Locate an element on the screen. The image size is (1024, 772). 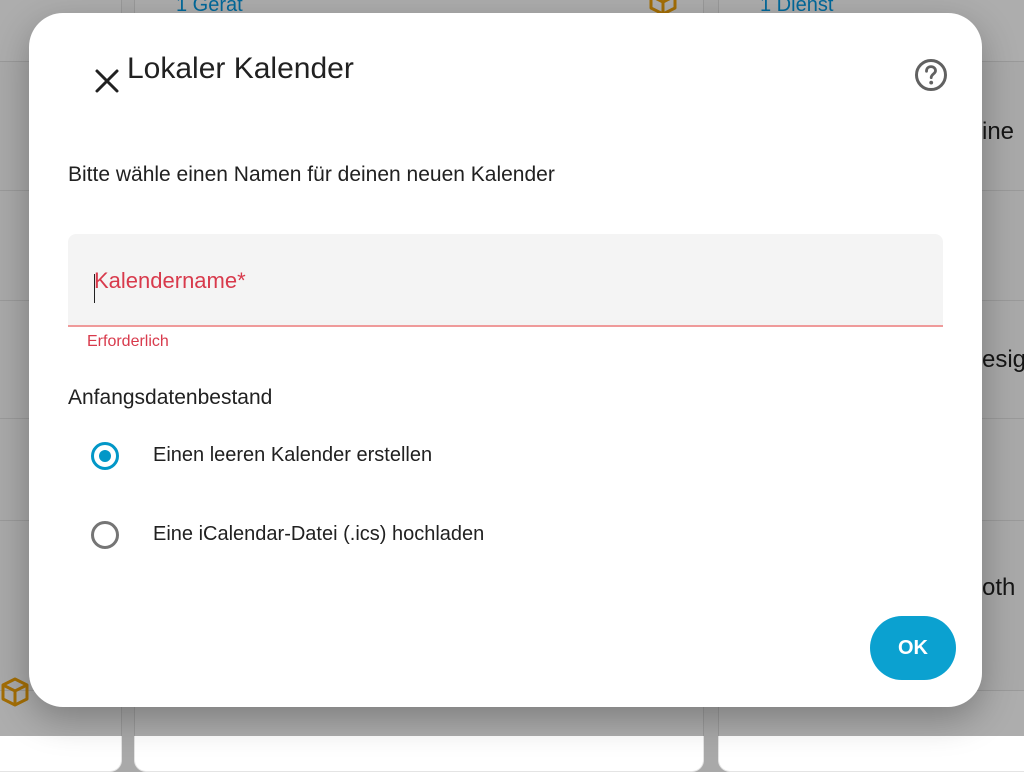
close-icon is located at coordinates (107, 81).